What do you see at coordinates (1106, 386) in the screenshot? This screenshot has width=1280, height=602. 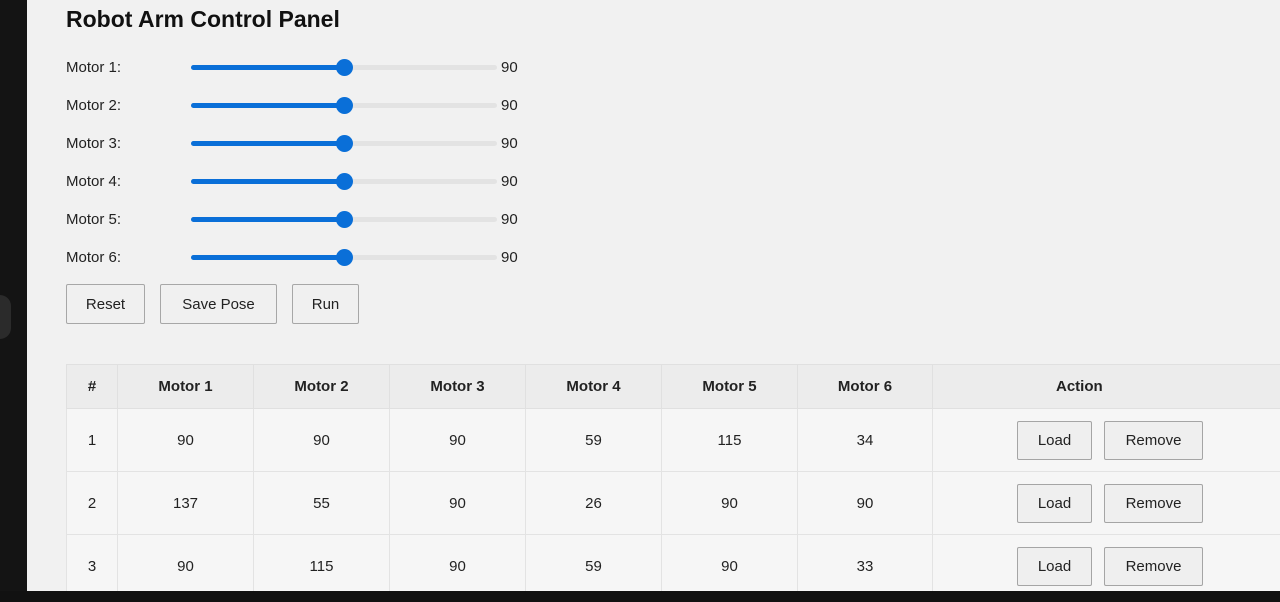 I see `column-header: Action` at bounding box center [1106, 386].